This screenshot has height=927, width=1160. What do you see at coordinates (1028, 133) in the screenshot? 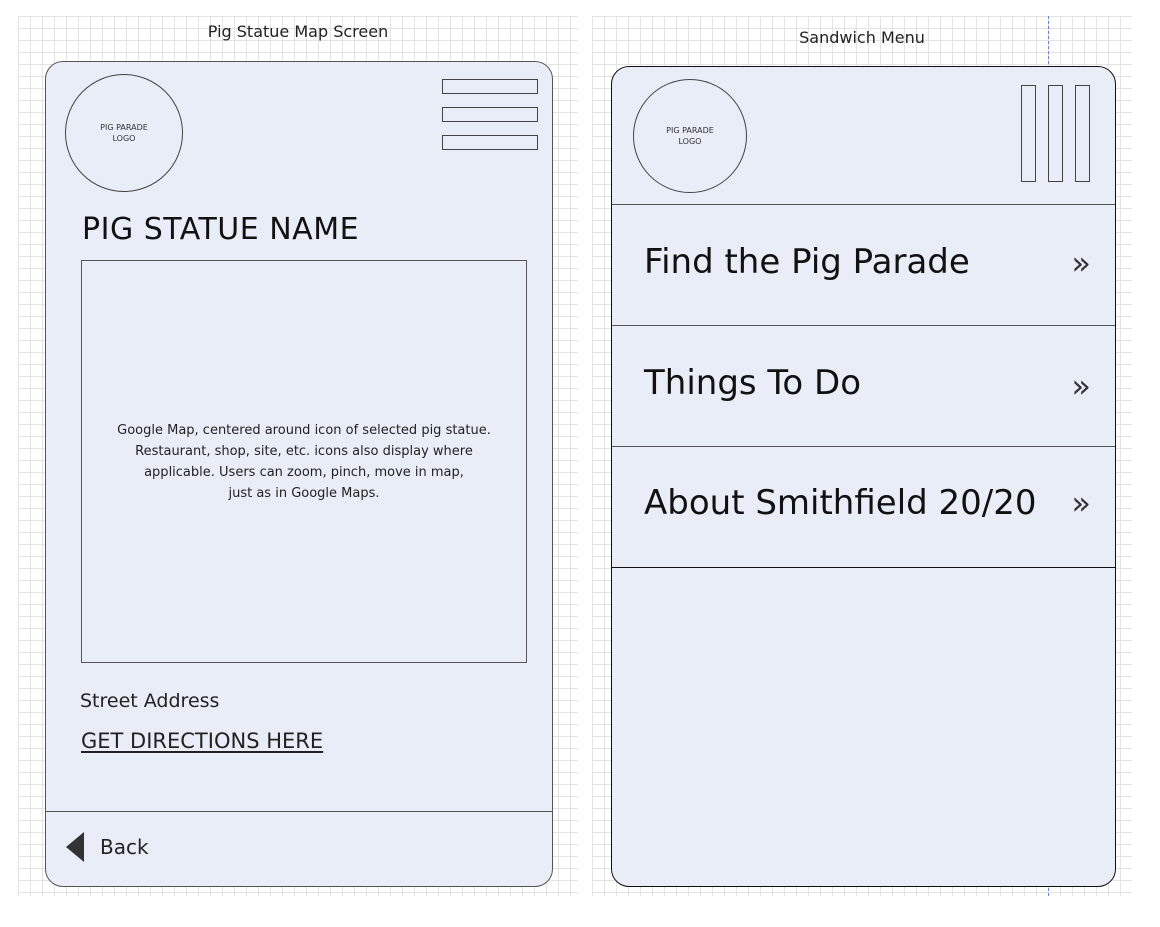
I see `menu-bar-left` at bounding box center [1028, 133].